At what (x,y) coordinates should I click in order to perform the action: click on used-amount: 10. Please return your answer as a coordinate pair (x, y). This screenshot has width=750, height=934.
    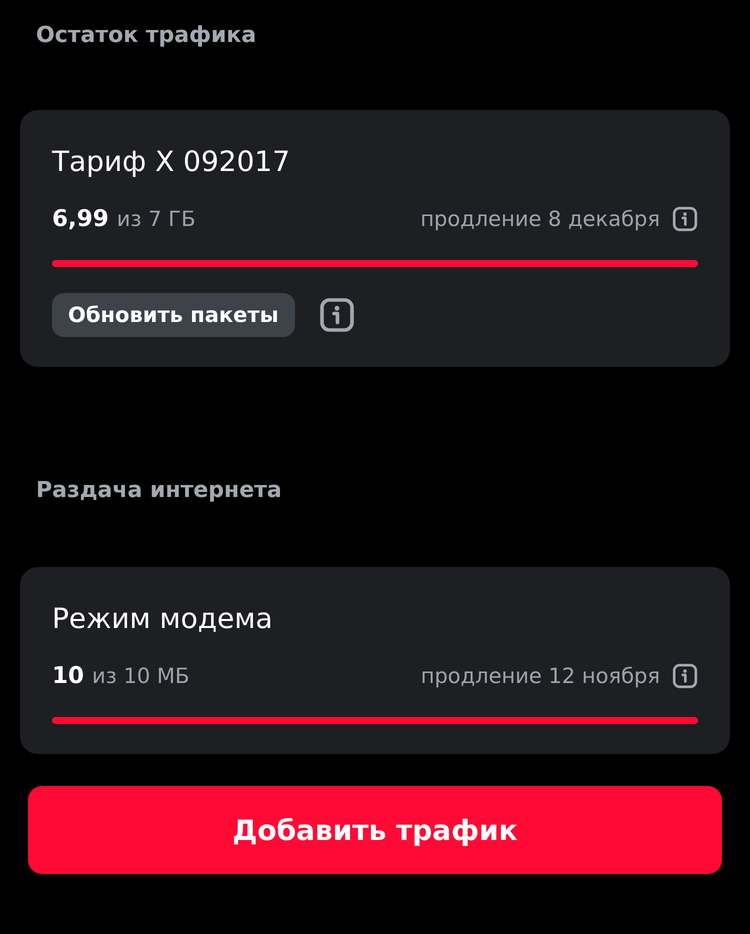
    Looking at the image, I should click on (68, 676).